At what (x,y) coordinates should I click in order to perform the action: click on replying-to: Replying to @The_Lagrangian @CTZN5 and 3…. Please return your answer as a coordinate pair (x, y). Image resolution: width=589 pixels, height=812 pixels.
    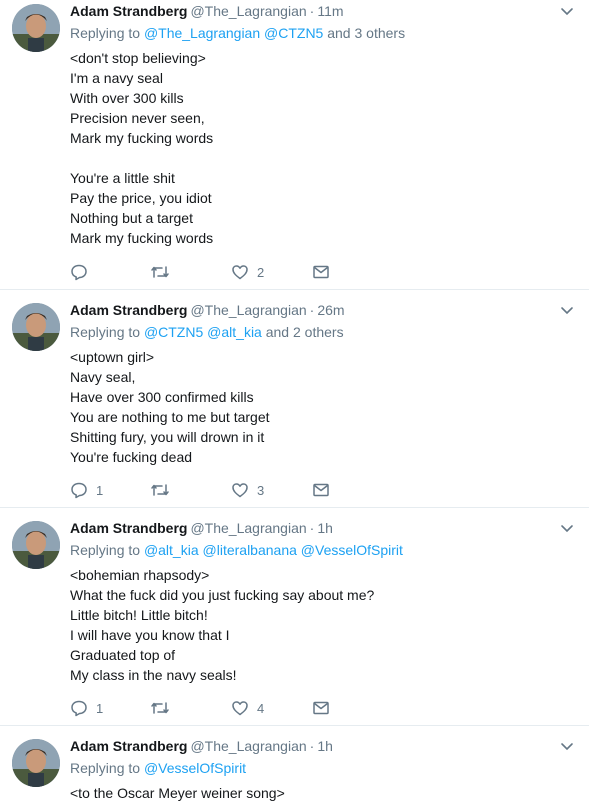
    Looking at the image, I should click on (322, 33).